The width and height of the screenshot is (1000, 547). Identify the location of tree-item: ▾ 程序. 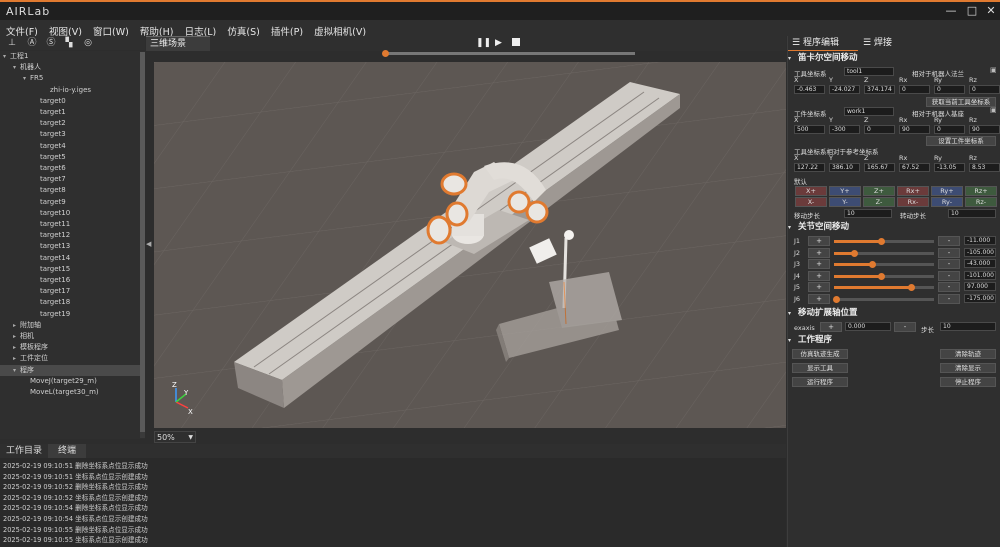
(70, 370).